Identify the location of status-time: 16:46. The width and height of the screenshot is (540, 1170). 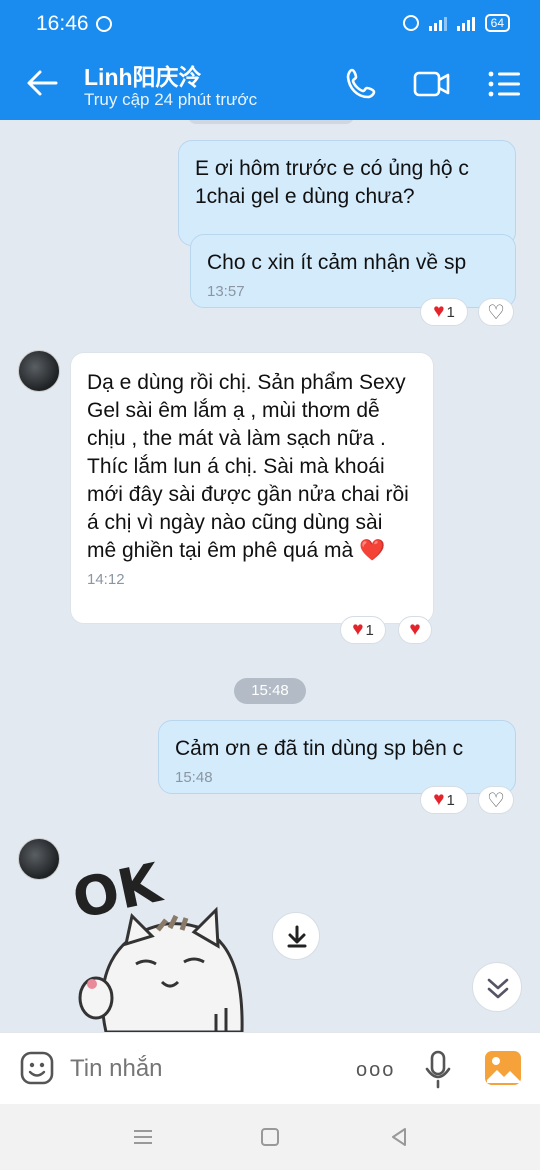
(62, 23).